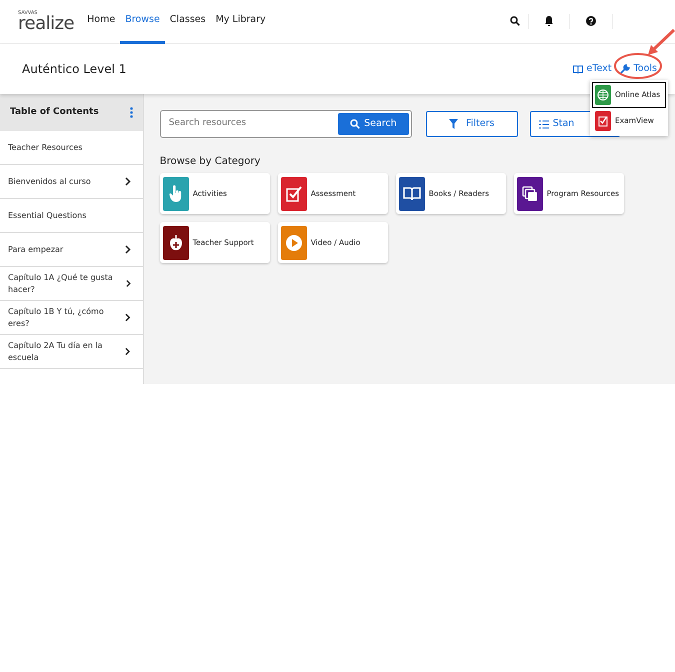 The image size is (675, 672). Describe the element at coordinates (549, 21) in the screenshot. I see `bell-icon` at that location.